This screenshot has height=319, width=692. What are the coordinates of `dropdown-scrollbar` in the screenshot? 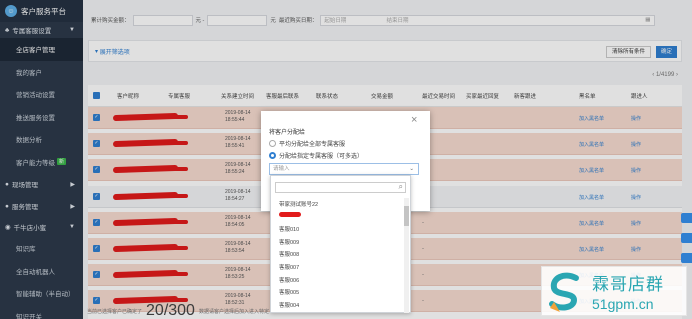 It's located at (406, 255).